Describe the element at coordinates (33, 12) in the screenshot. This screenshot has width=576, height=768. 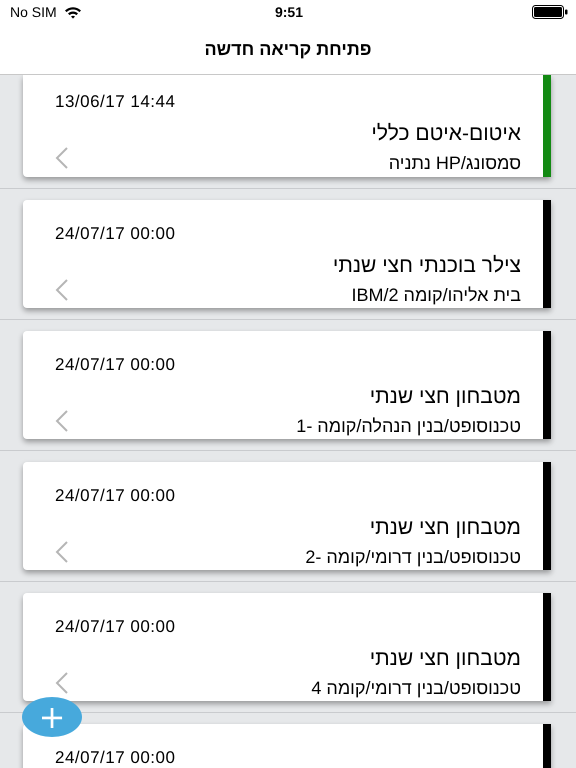
I see `carrier-text: No SIM` at that location.